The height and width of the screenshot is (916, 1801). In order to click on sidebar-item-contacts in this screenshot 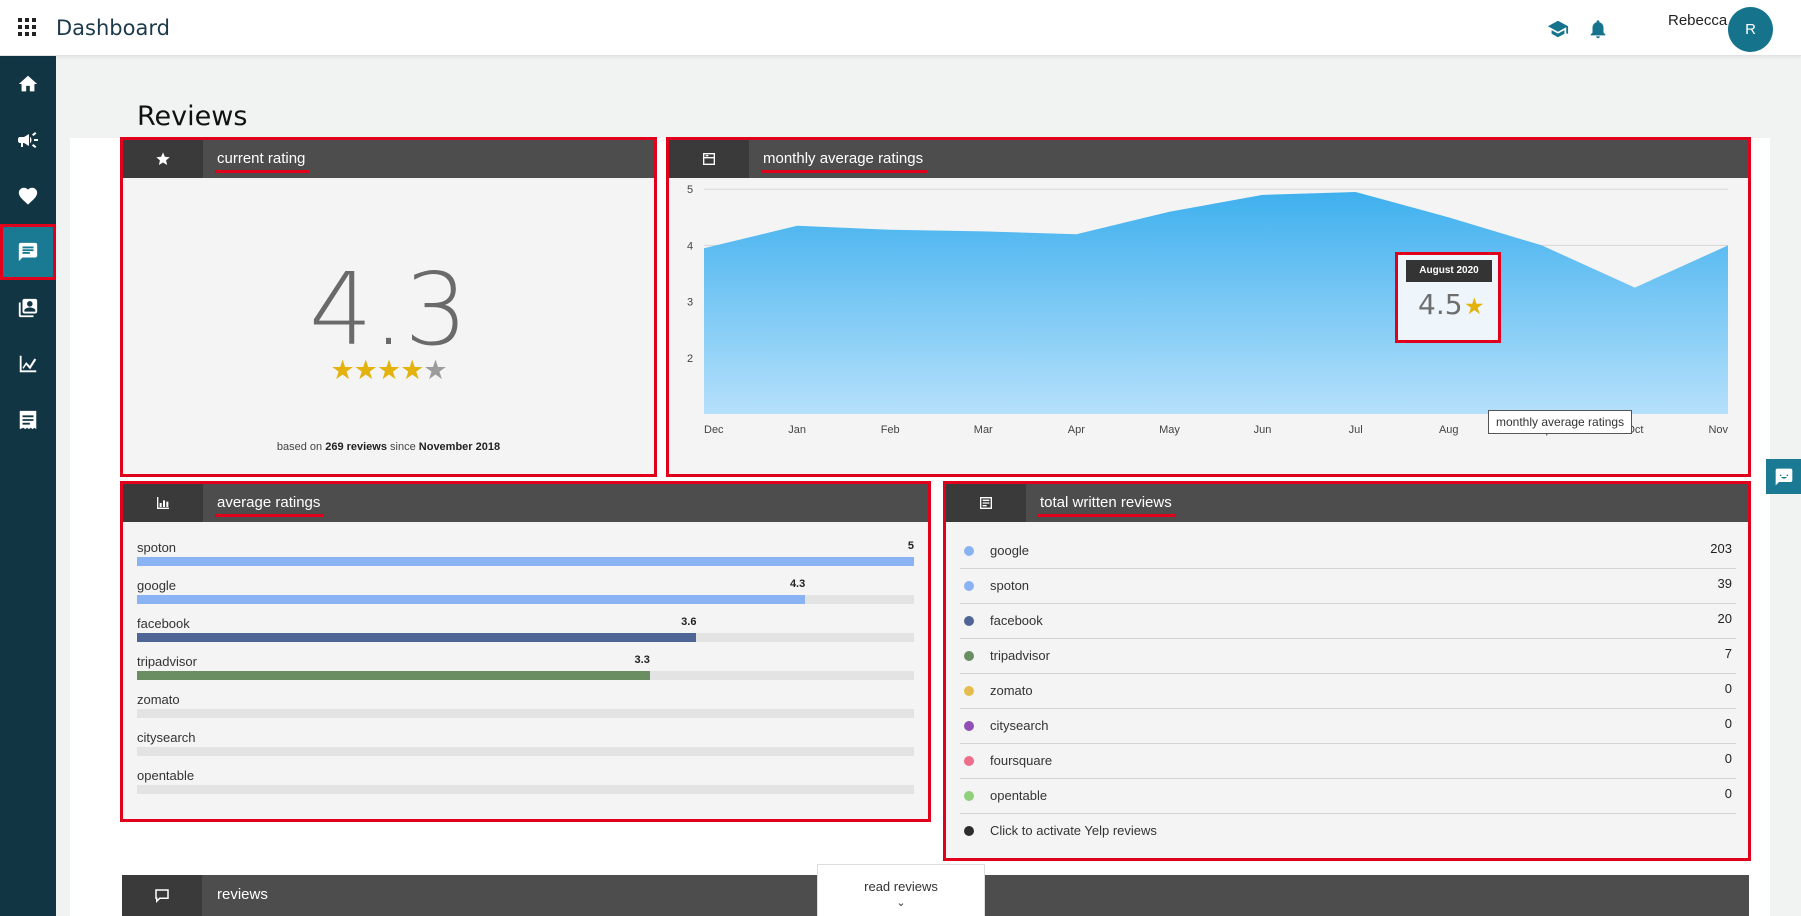, I will do `click(28, 308)`.